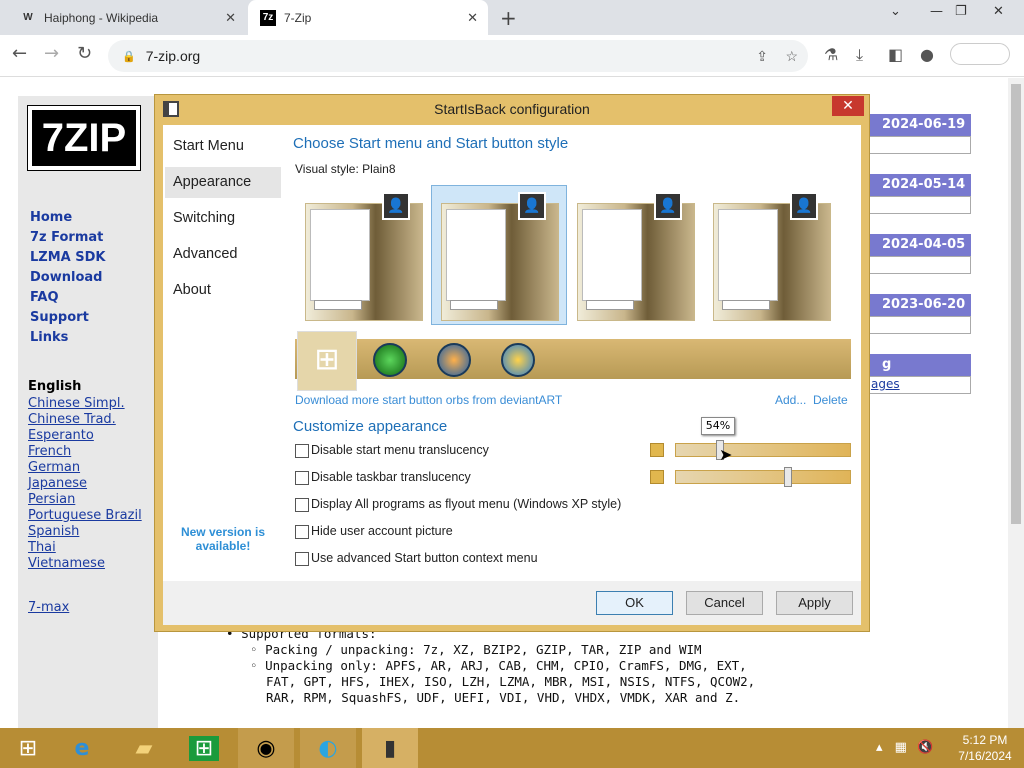 The width and height of the screenshot is (1024, 768). Describe the element at coordinates (49, 451) in the screenshot. I see `lang-link: French` at that location.